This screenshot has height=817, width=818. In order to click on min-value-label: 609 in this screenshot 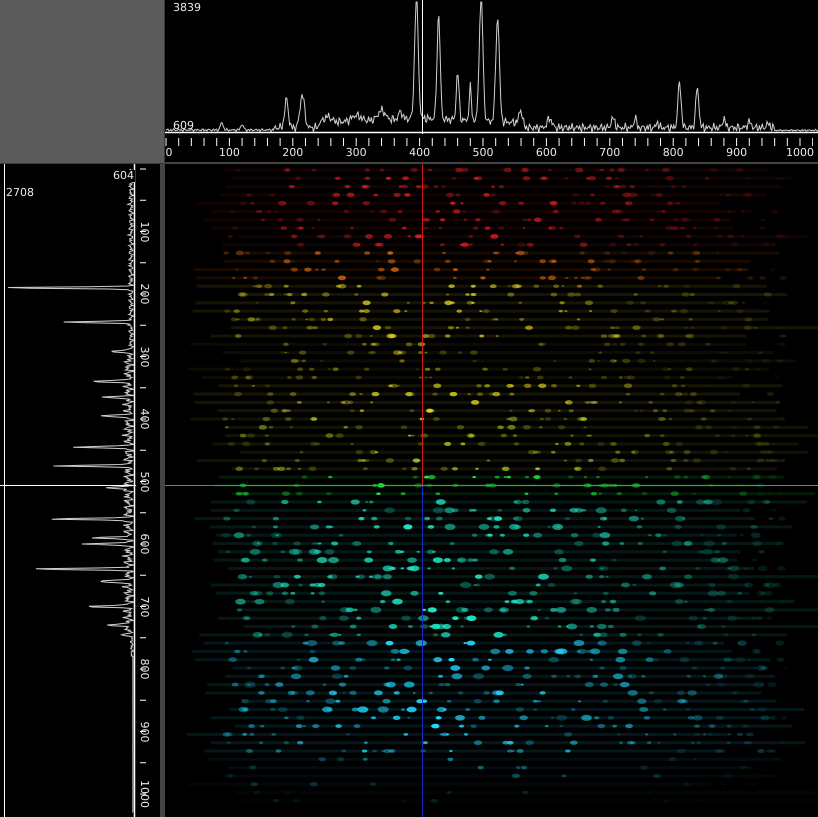, I will do `click(183, 126)`.